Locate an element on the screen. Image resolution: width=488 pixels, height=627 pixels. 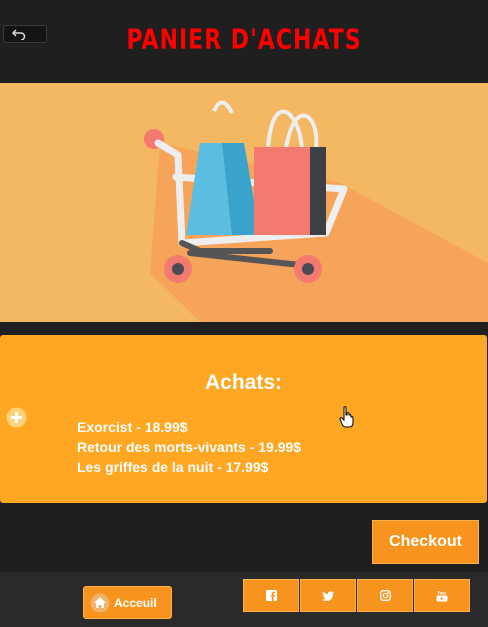
purchases-title: Achats: is located at coordinates (243, 382).